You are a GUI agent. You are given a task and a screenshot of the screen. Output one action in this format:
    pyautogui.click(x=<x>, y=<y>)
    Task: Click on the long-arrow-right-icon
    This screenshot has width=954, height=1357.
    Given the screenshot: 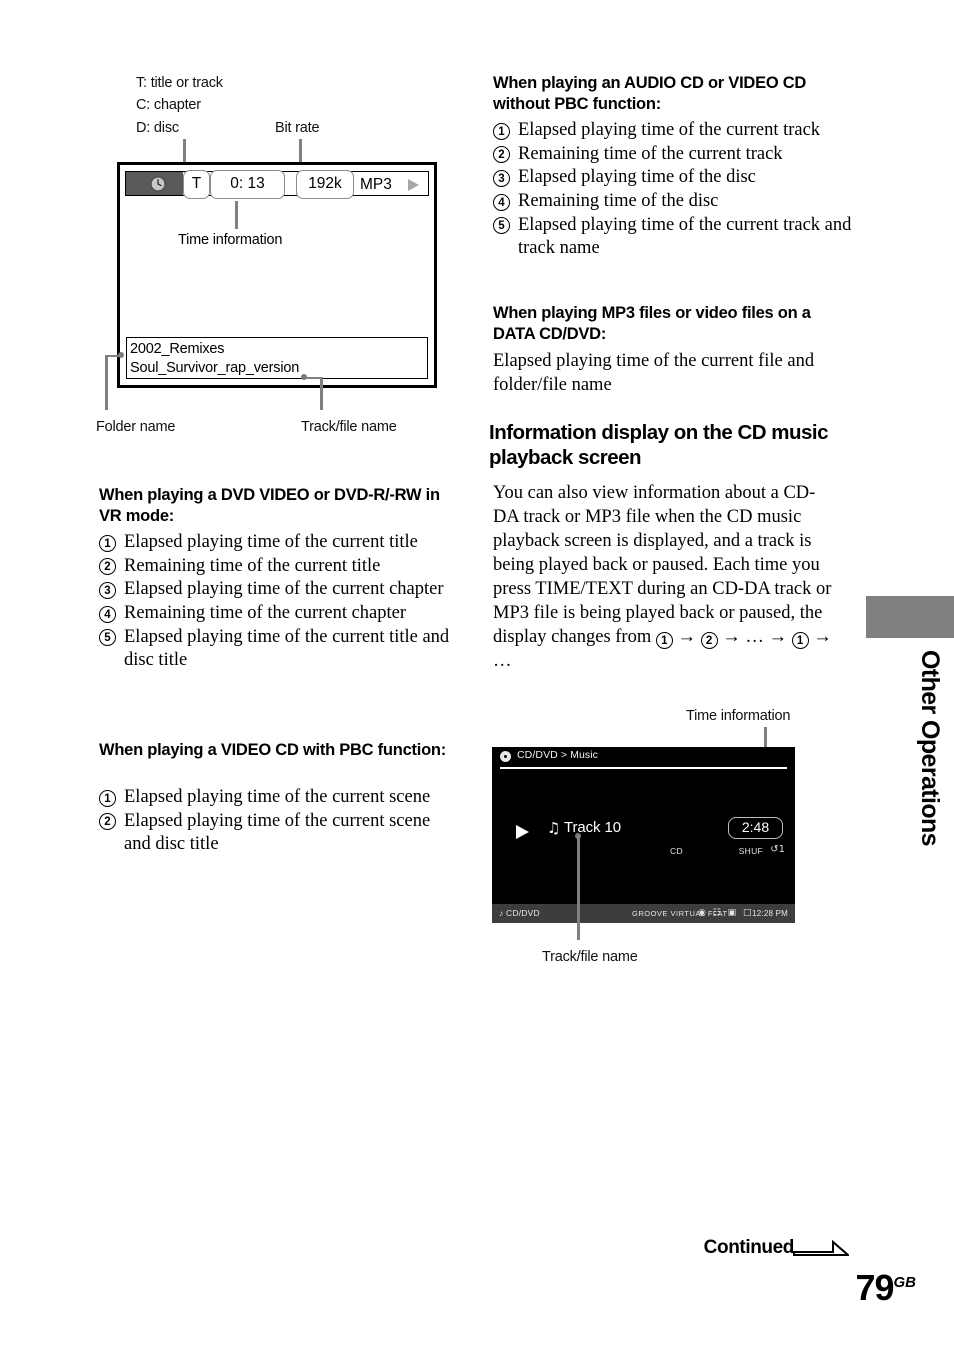 What is the action you would take?
    pyautogui.click(x=821, y=1247)
    